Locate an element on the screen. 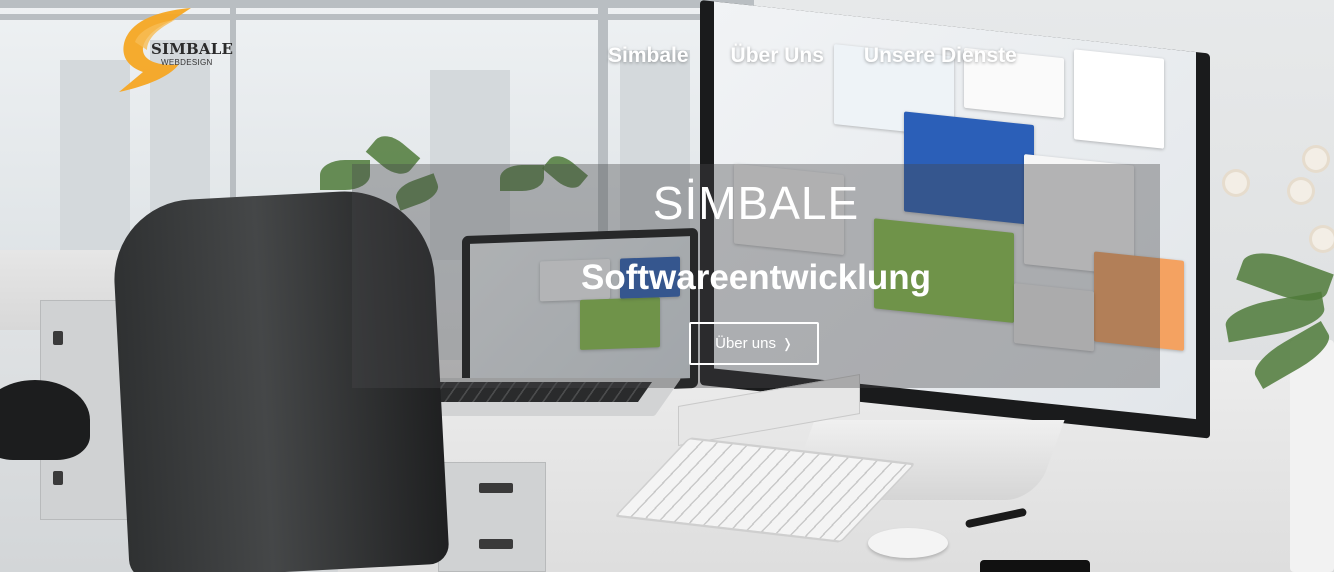 The height and width of the screenshot is (572, 1334). nav-item-simbale: Simbale is located at coordinates (648, 56).